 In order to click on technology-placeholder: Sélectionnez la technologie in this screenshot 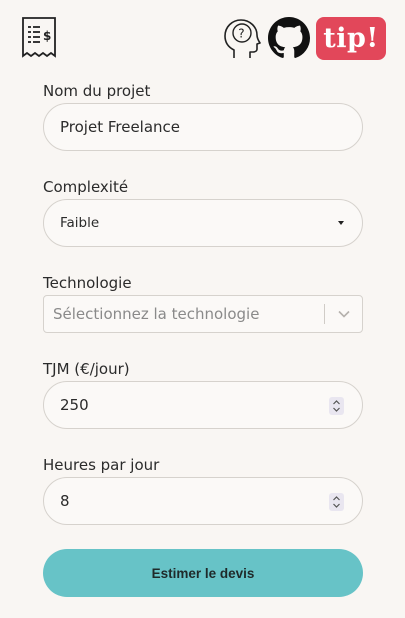, I will do `click(156, 314)`.